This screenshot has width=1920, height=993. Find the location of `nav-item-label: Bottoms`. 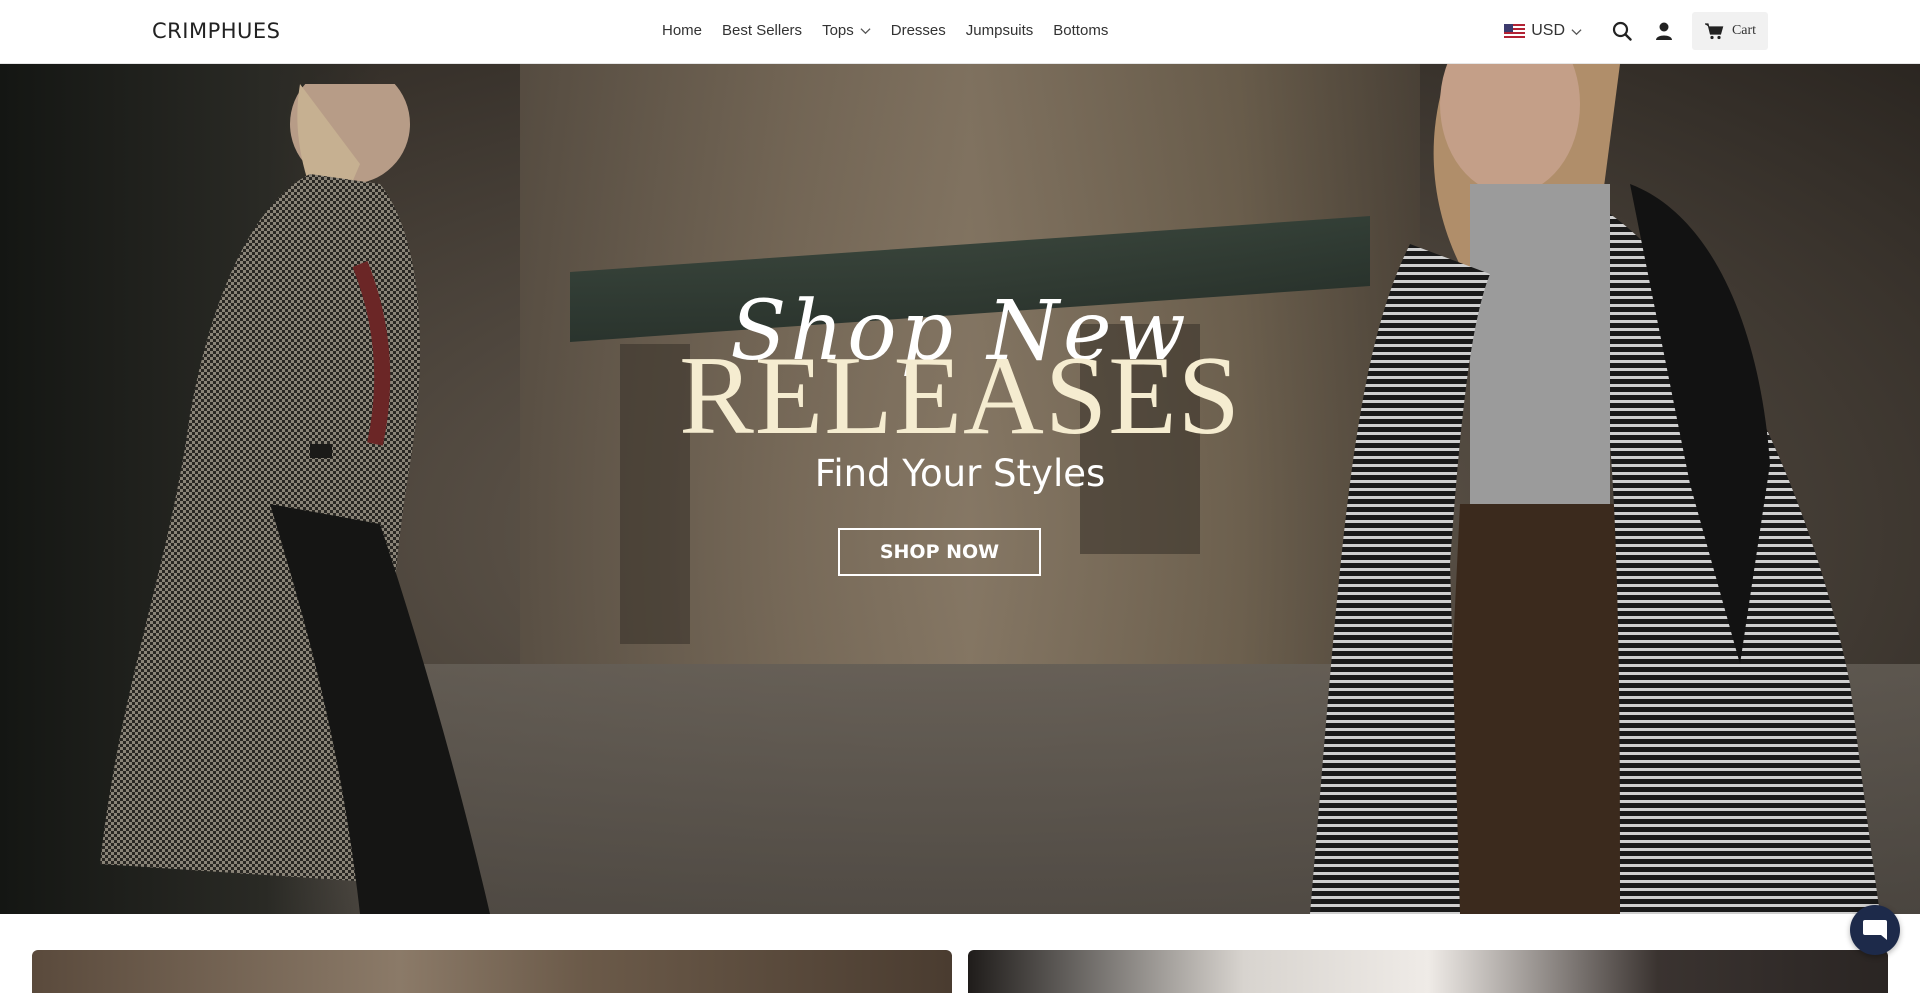

nav-item-label: Bottoms is located at coordinates (1081, 30).